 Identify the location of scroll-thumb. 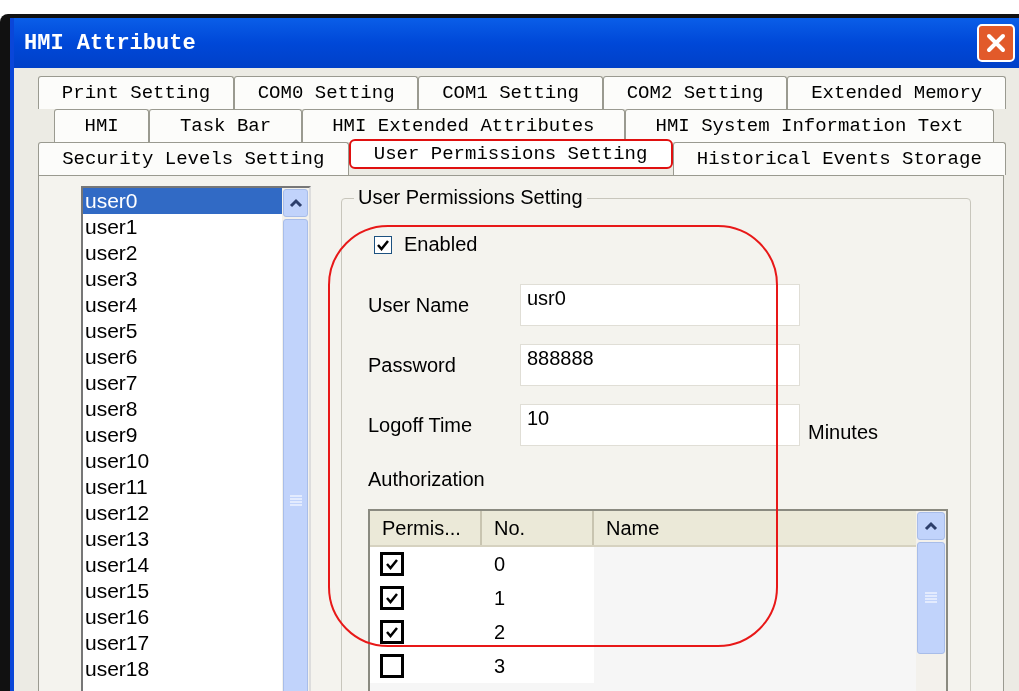
(931, 598).